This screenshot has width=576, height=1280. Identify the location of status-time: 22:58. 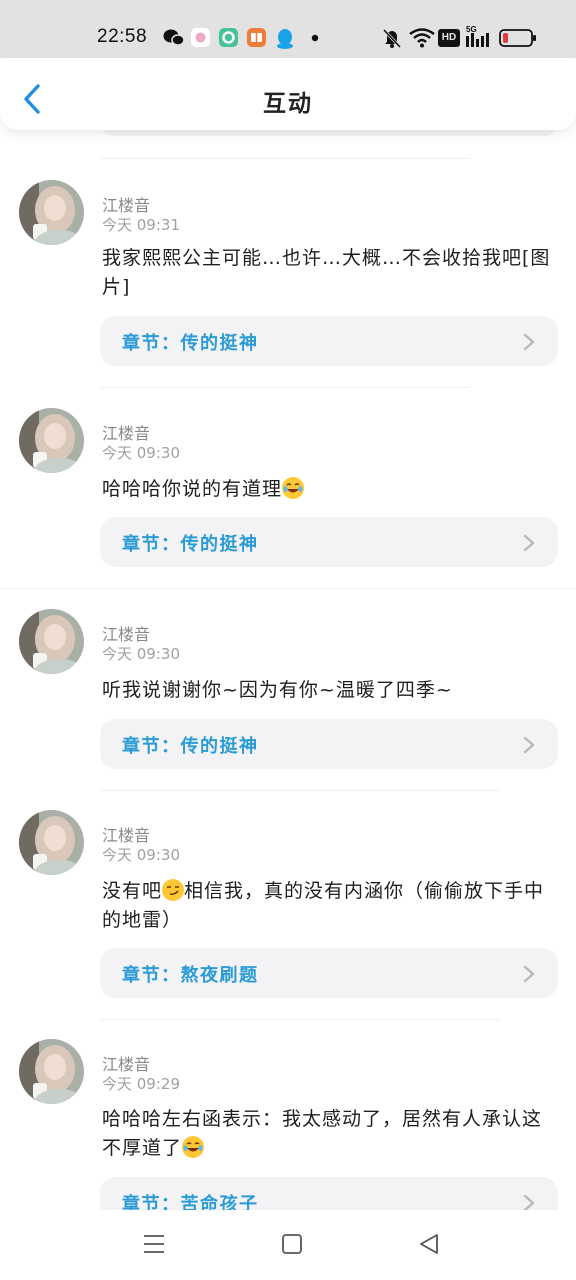
(122, 36).